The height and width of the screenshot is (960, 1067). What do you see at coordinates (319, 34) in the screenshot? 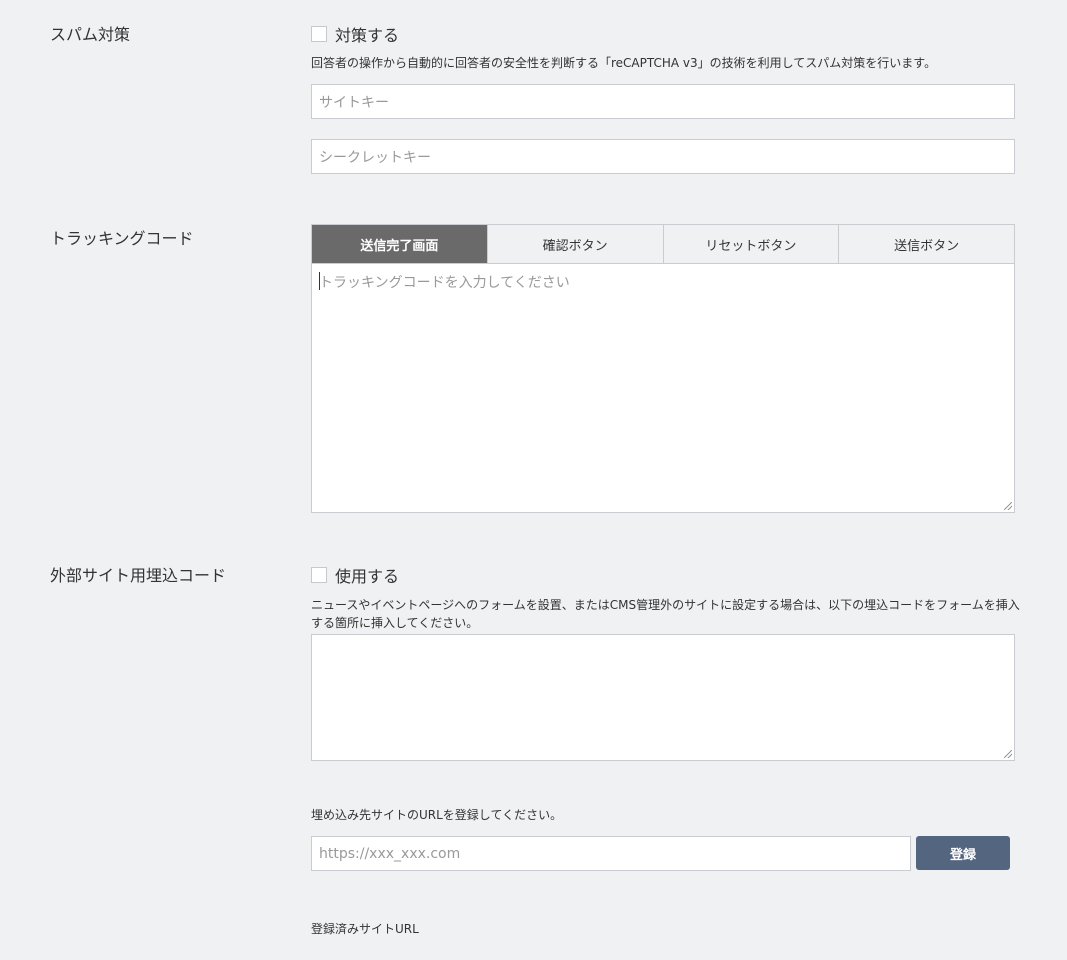
I see `spam-checkbox` at bounding box center [319, 34].